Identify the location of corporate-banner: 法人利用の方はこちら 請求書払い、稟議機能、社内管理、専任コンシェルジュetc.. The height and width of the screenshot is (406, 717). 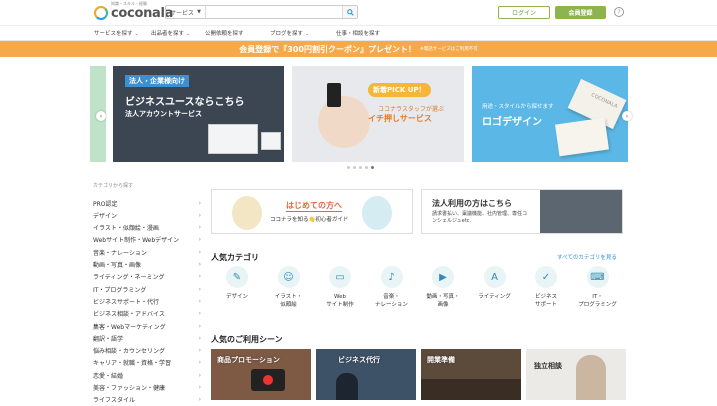
(522, 211).